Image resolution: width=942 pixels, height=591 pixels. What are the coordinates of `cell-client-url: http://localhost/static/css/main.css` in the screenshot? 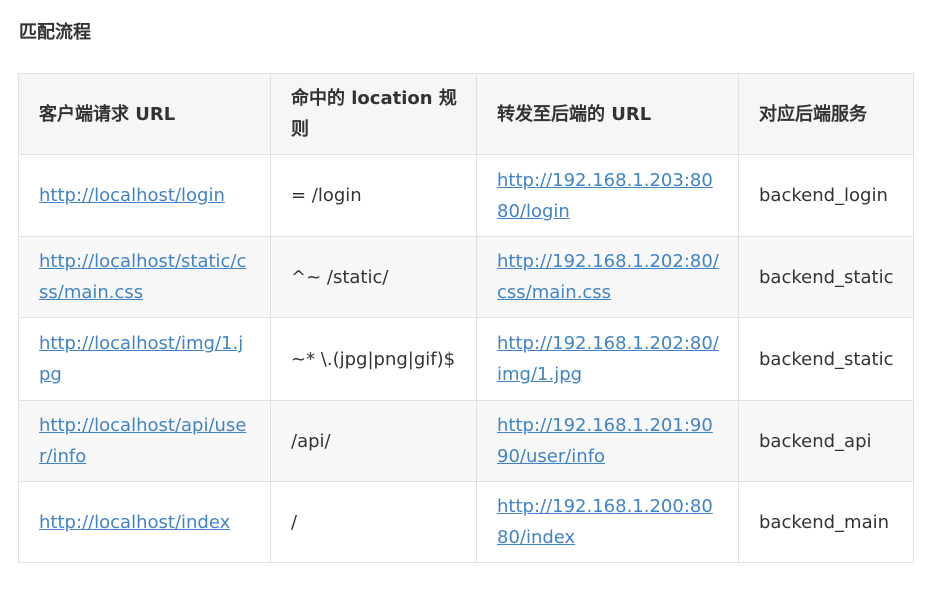 It's located at (144, 277).